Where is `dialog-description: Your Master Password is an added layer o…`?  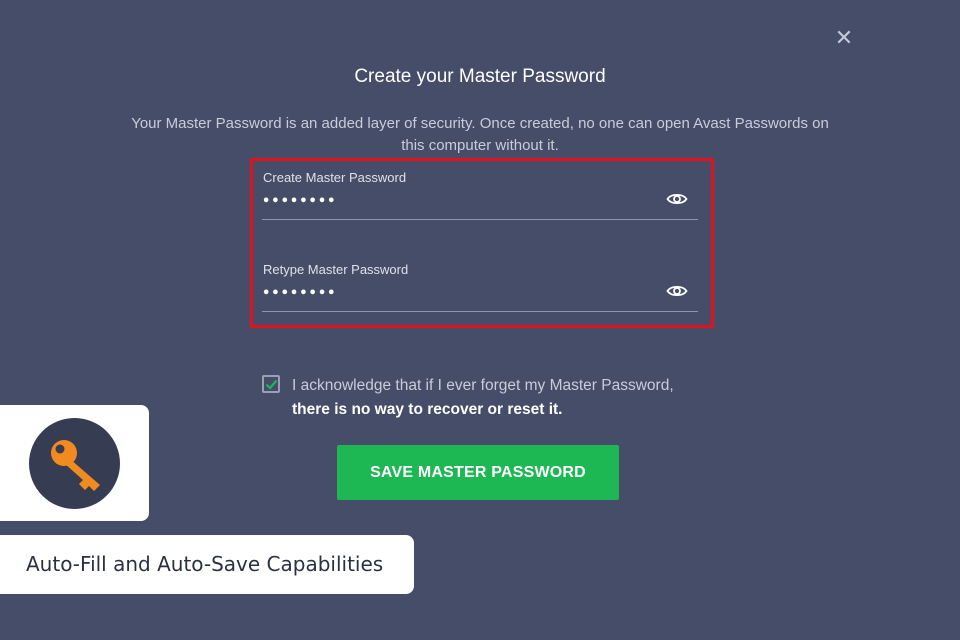 dialog-description: Your Master Password is an added layer o… is located at coordinates (480, 134).